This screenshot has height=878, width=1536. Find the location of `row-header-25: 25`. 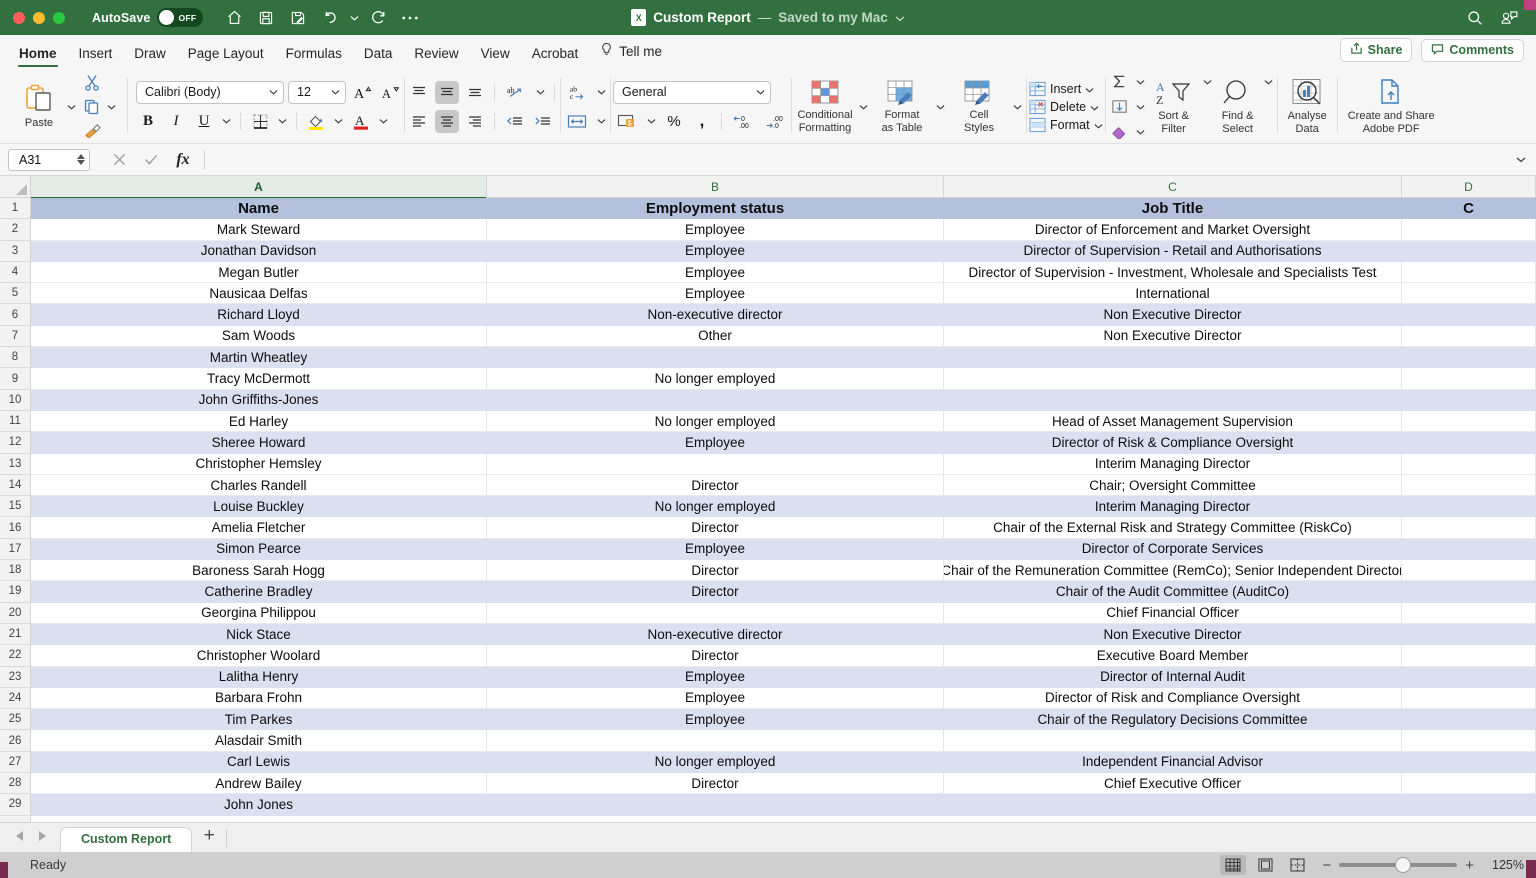

row-header-25: 25 is located at coordinates (15, 720).